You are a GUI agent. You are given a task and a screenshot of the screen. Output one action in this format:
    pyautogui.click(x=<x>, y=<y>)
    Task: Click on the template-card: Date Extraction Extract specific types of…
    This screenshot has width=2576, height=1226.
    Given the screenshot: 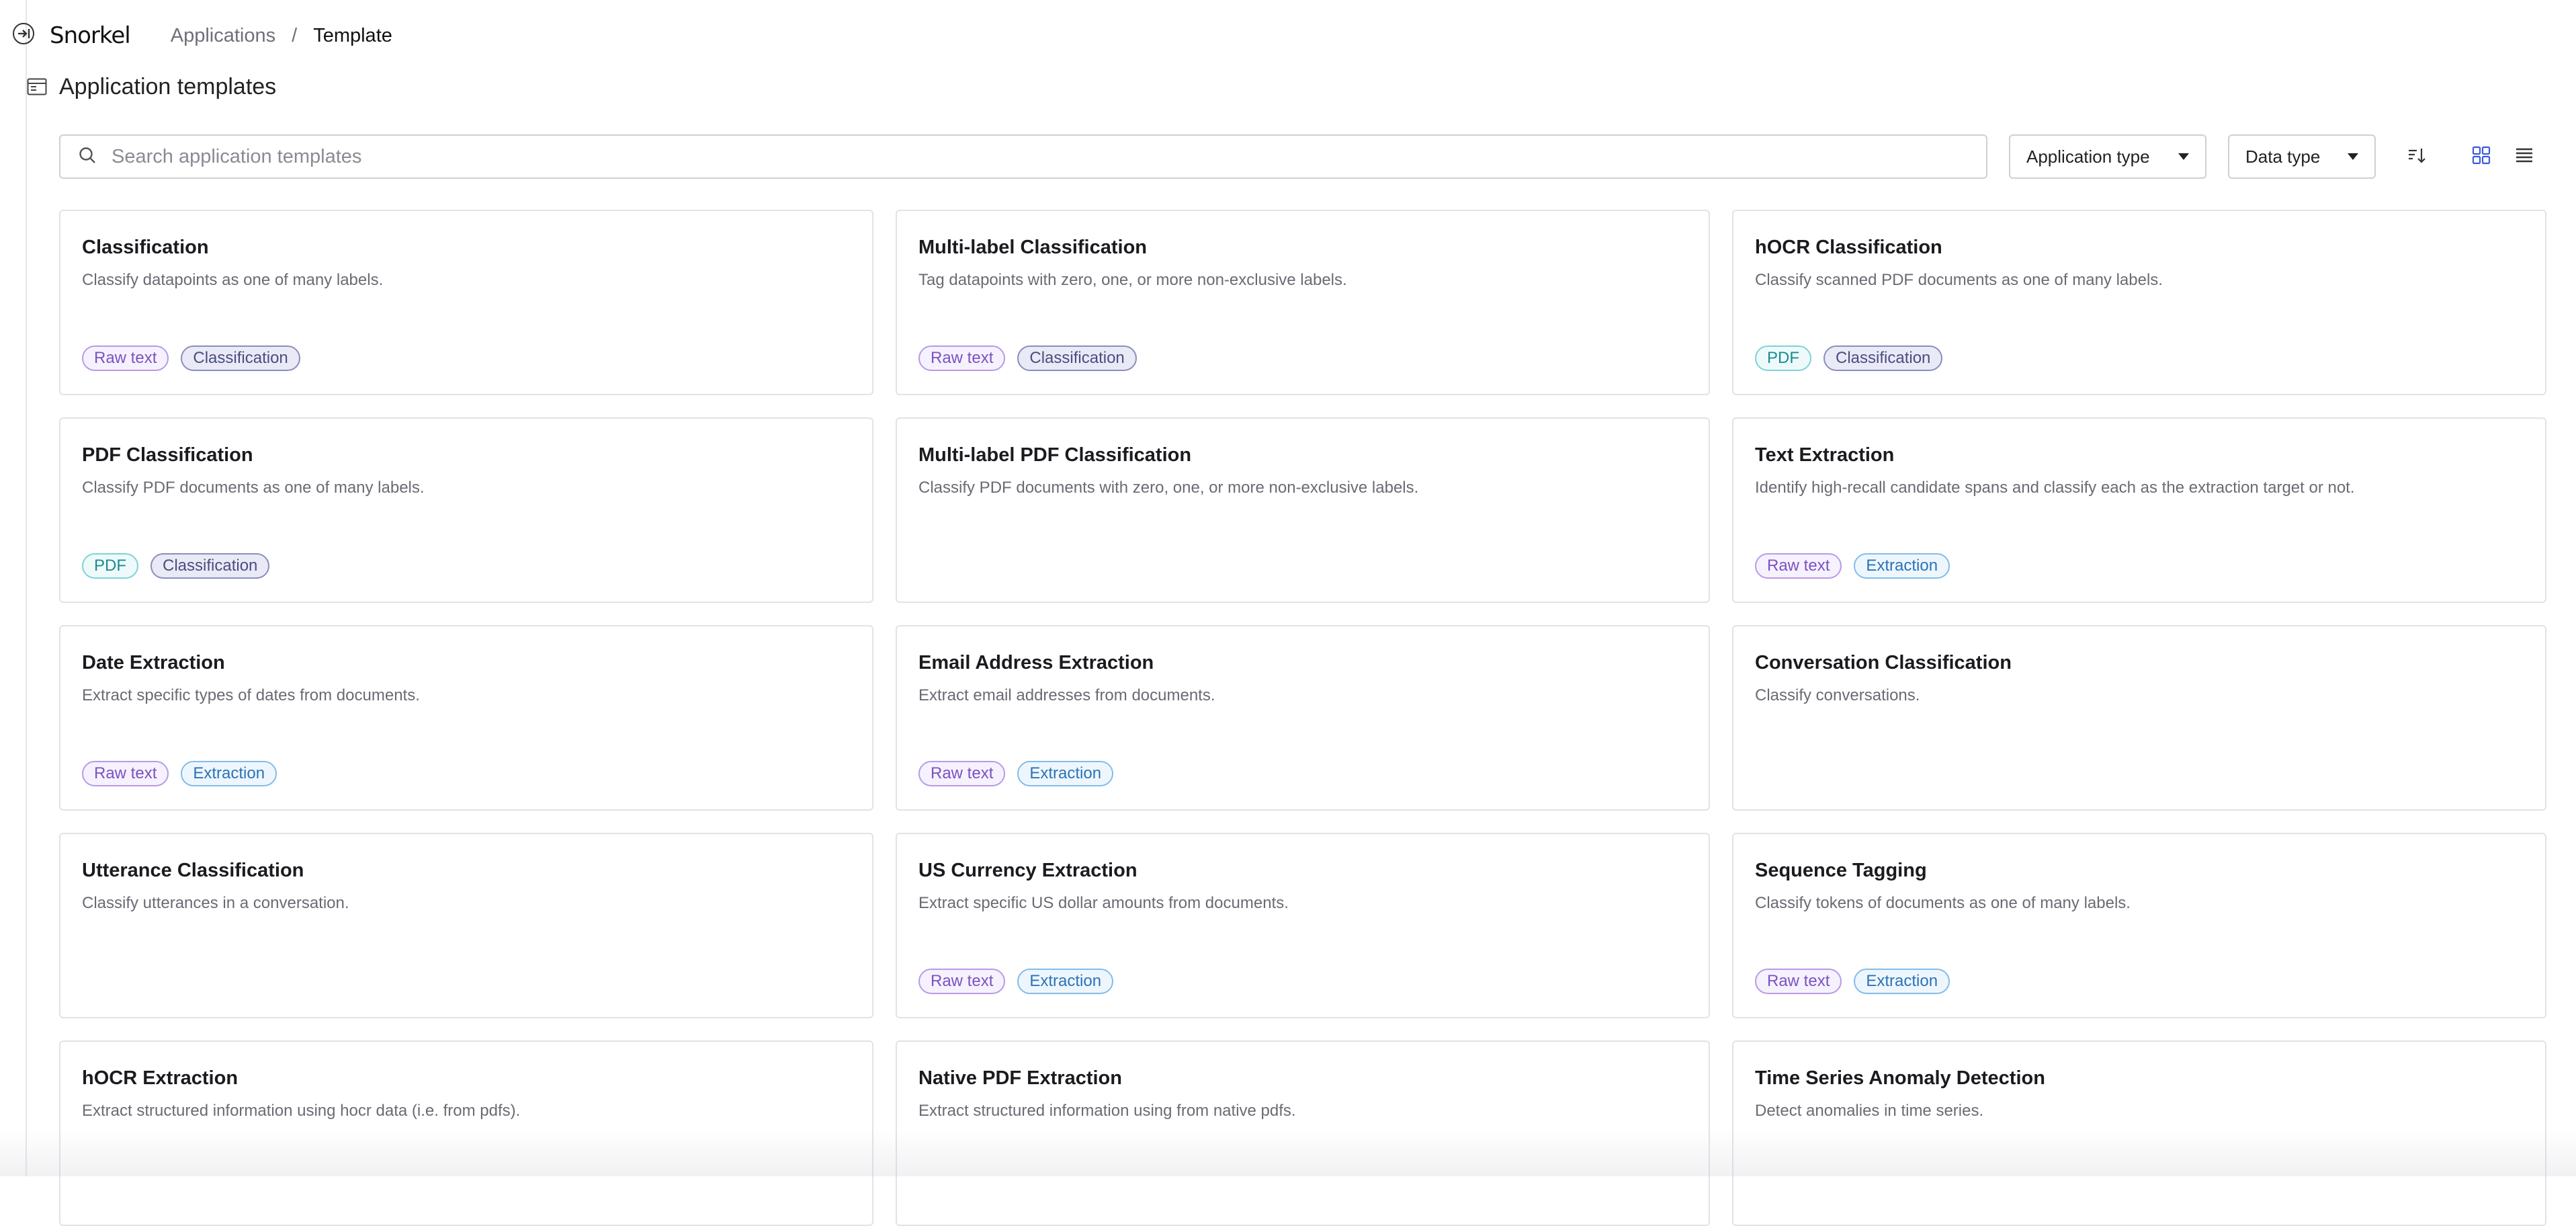 What is the action you would take?
    pyautogui.click(x=466, y=718)
    